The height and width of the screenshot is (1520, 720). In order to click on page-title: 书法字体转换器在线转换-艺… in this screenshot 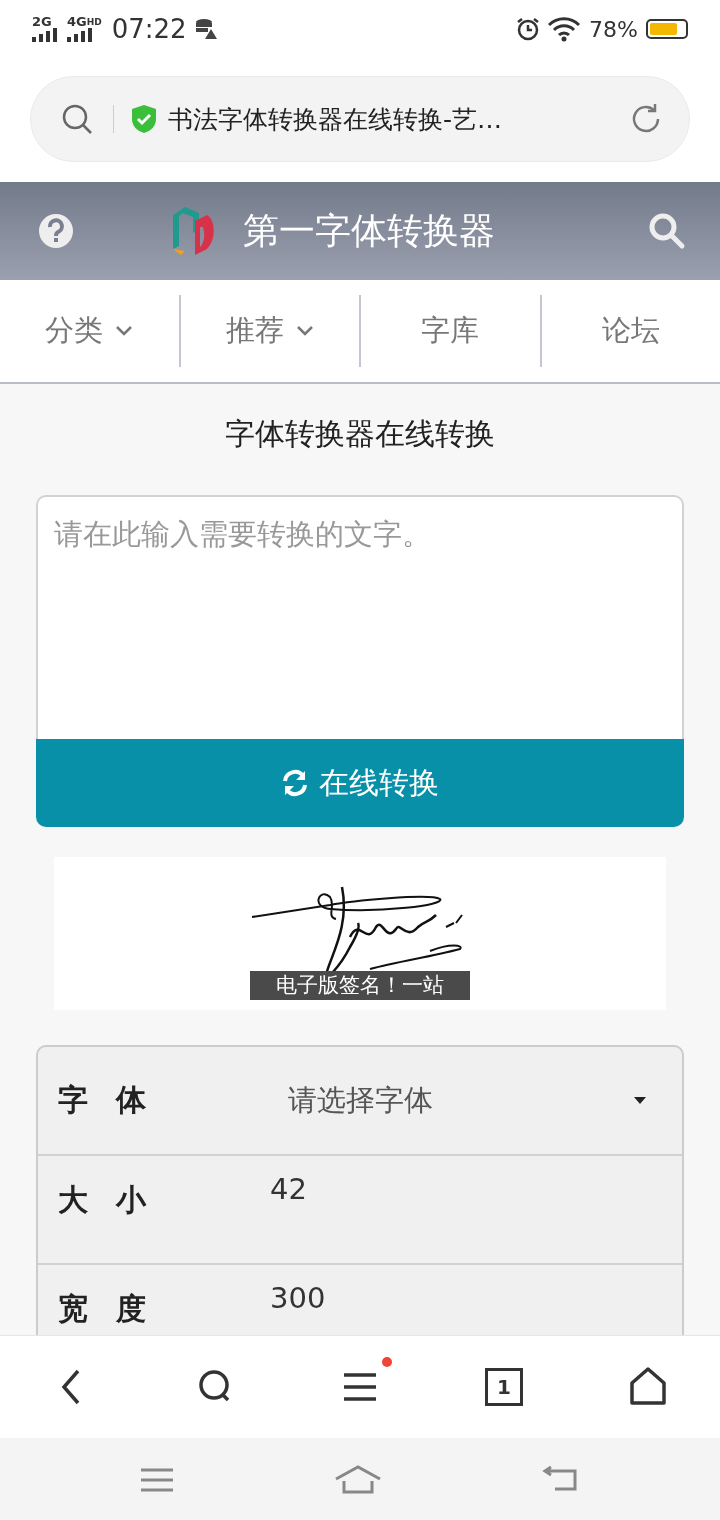, I will do `click(336, 119)`.